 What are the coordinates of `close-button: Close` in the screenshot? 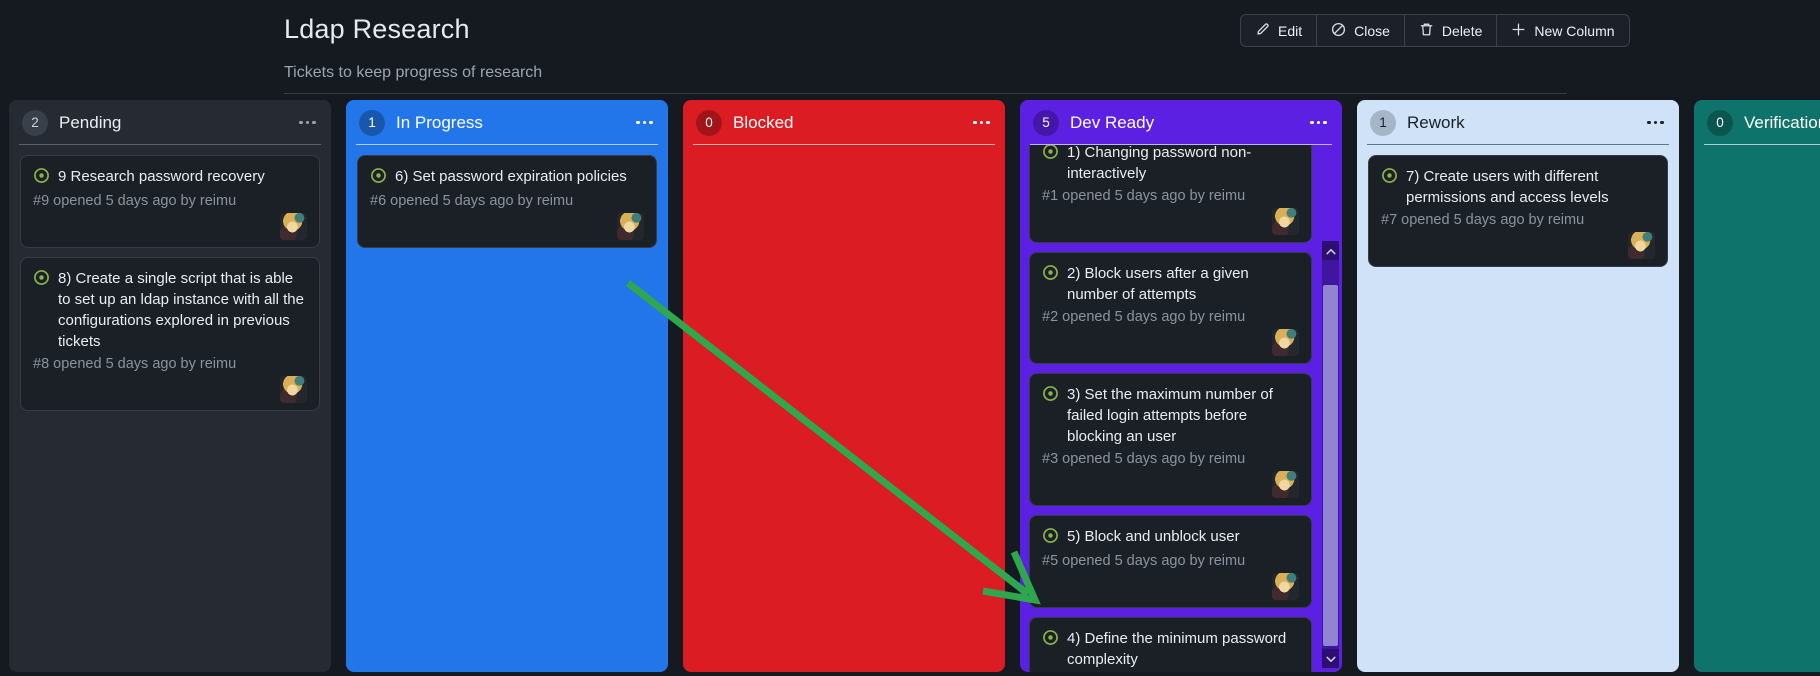 It's located at (1360, 30).